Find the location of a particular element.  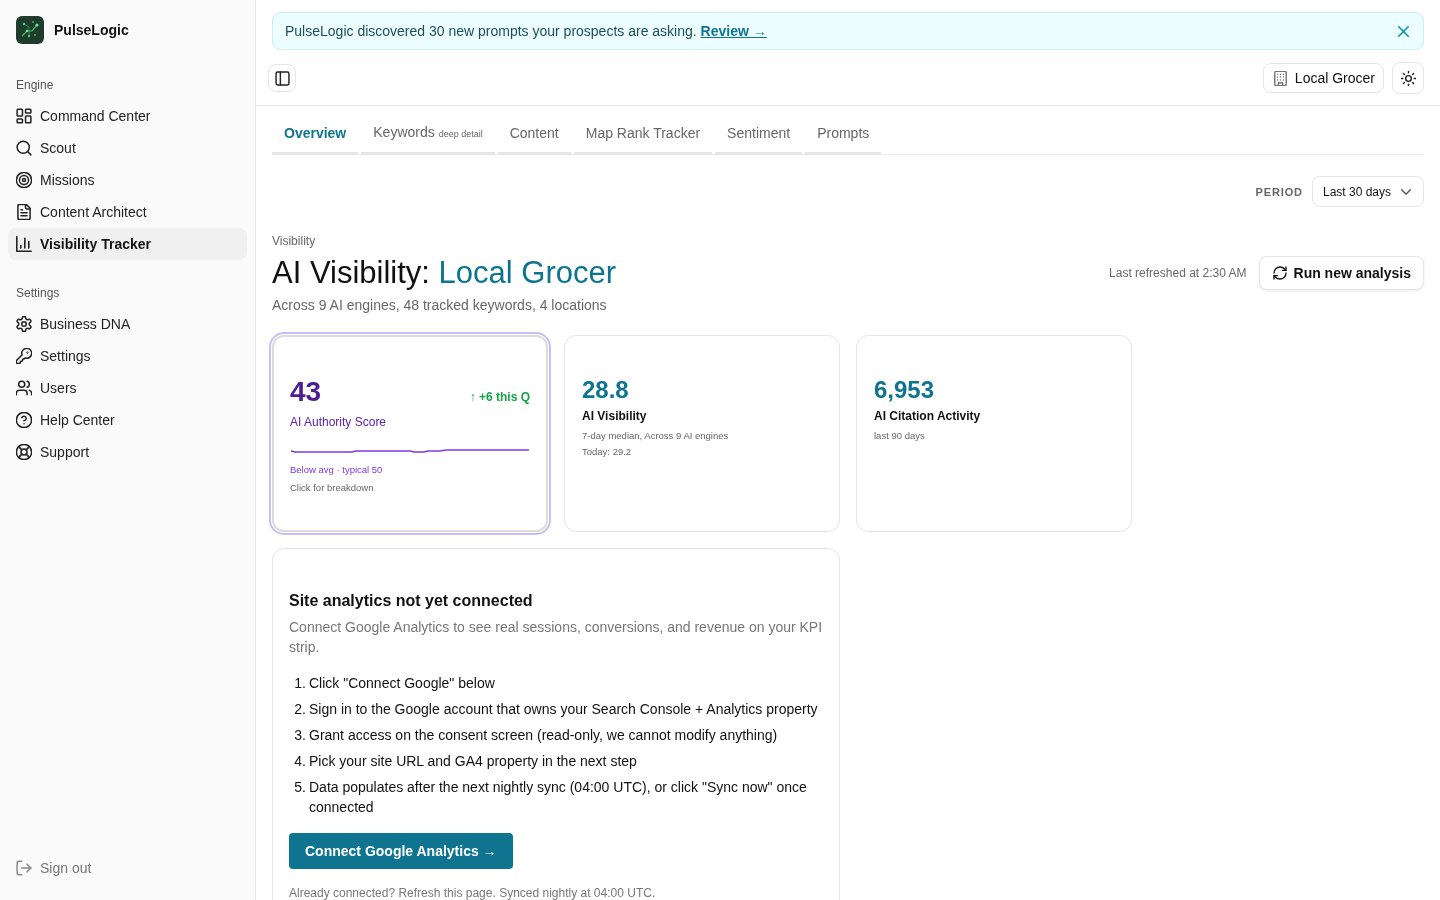

sign-out-button: Sign out is located at coordinates (127, 868).